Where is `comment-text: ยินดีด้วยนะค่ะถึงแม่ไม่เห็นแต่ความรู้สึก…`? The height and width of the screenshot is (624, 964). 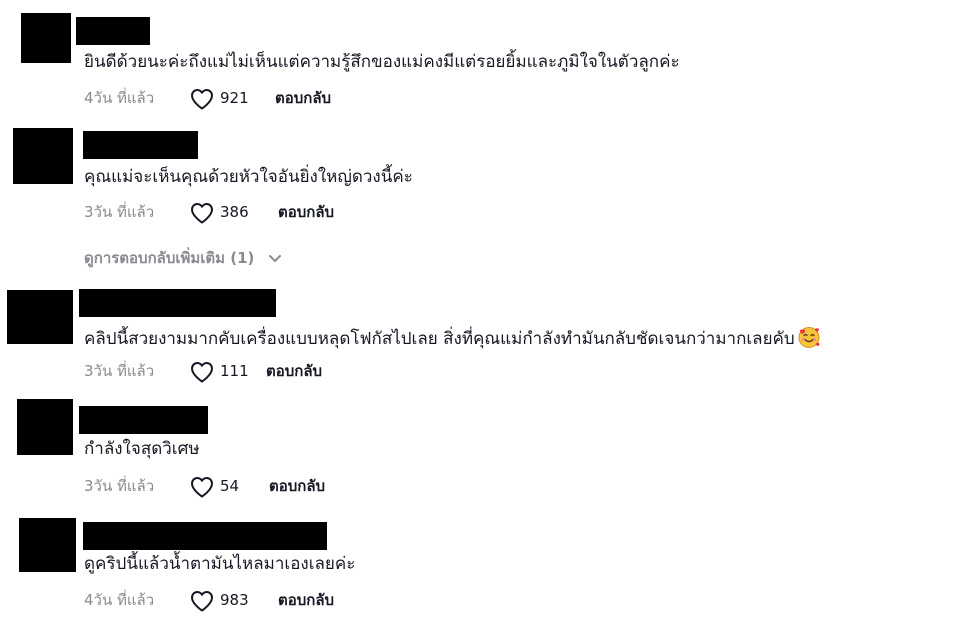
comment-text: ยินดีด้วยนะค่ะถึงแม่ไม่เห็นแต่ความรู้สึก… is located at coordinates (382, 62).